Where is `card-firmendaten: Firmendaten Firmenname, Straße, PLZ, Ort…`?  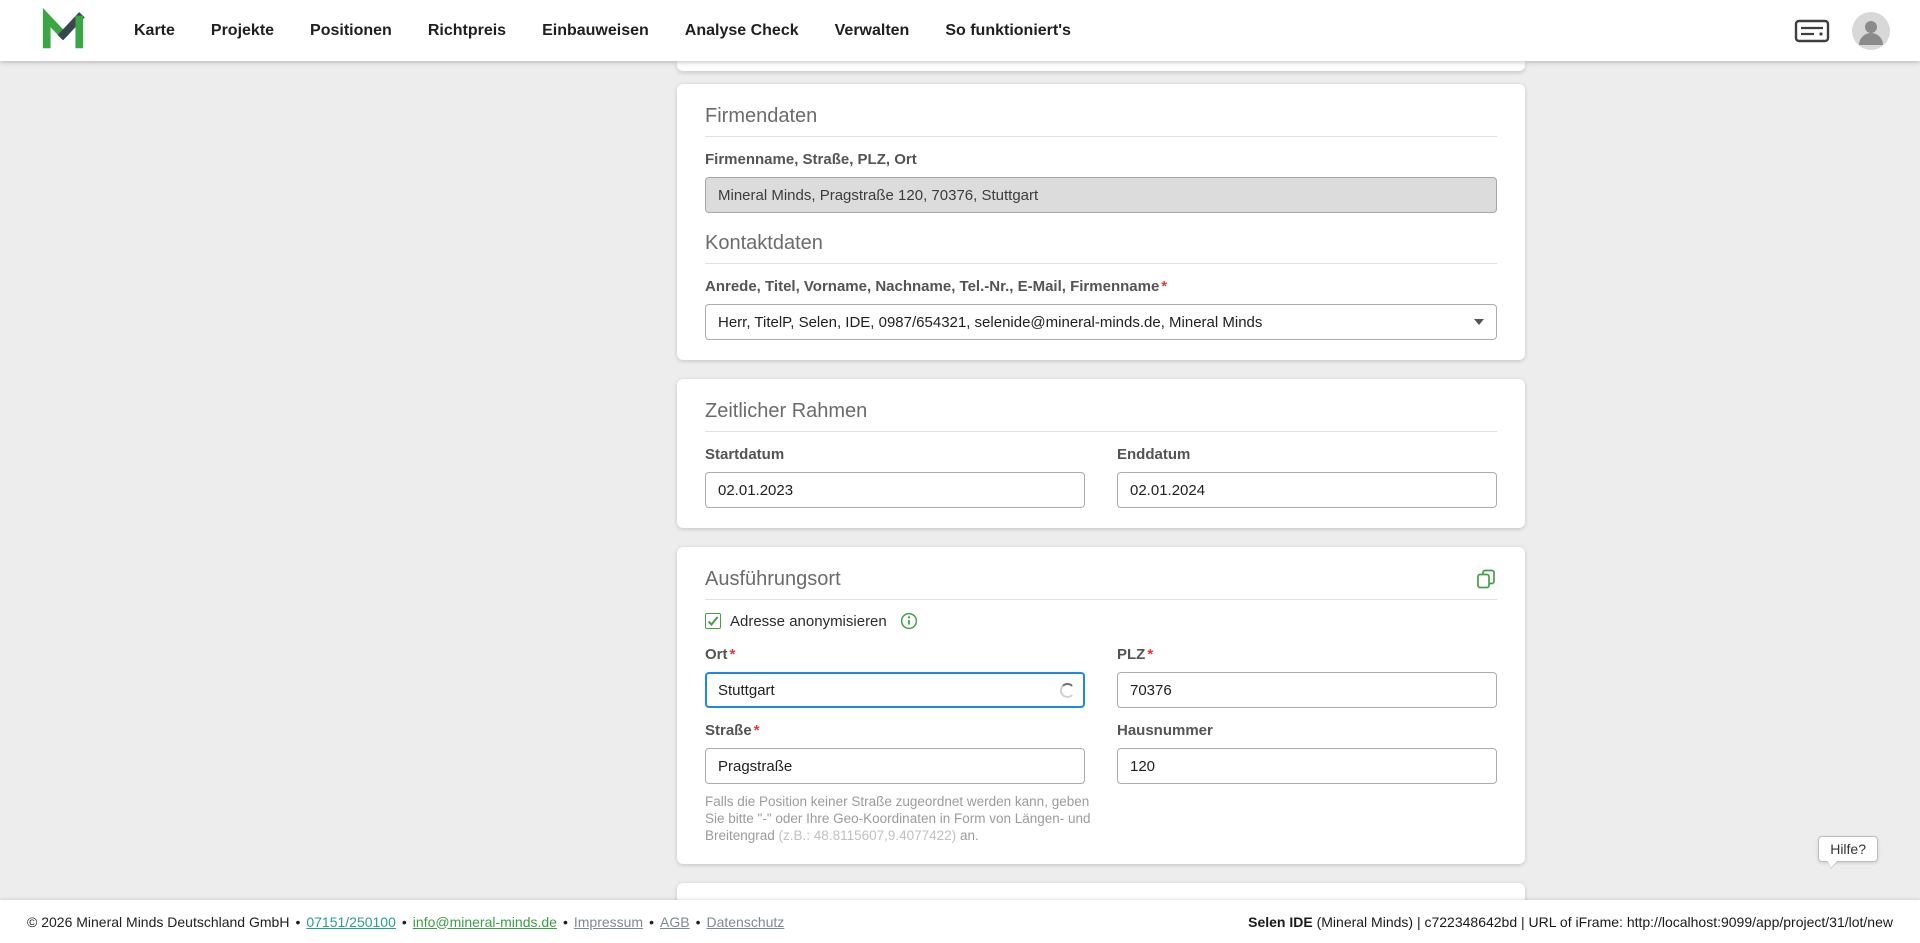
card-firmendaten: Firmendaten Firmenname, Straße, PLZ, Ort… is located at coordinates (1101, 222).